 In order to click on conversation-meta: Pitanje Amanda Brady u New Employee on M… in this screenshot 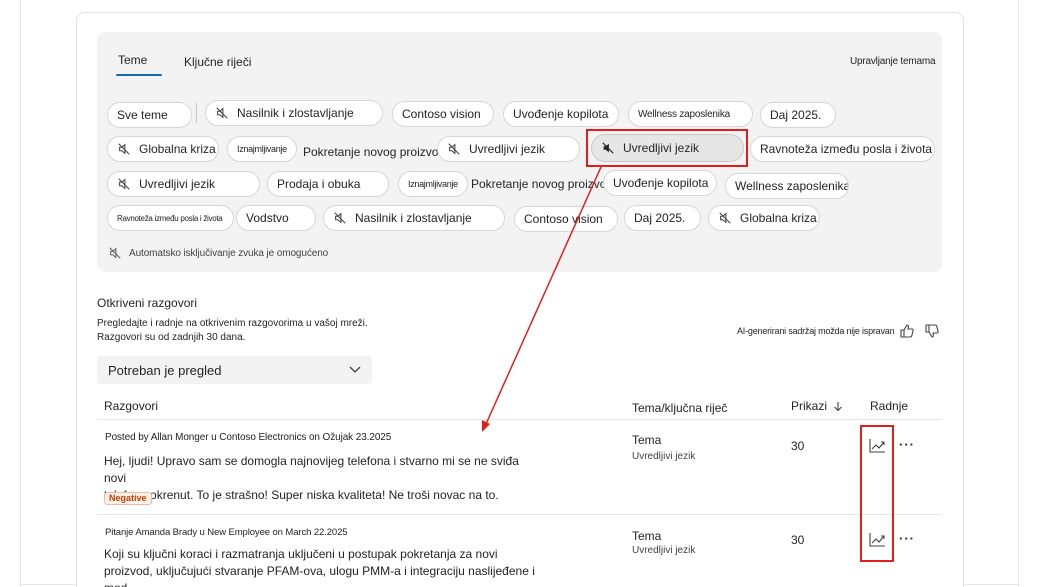, I will do `click(226, 532)`.